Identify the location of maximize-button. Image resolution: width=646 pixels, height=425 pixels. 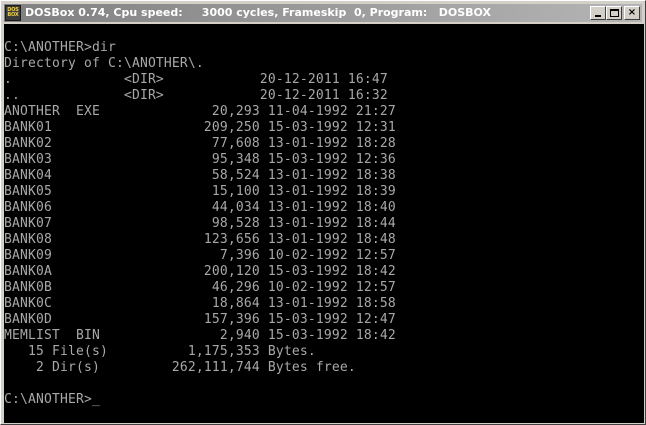
(614, 13).